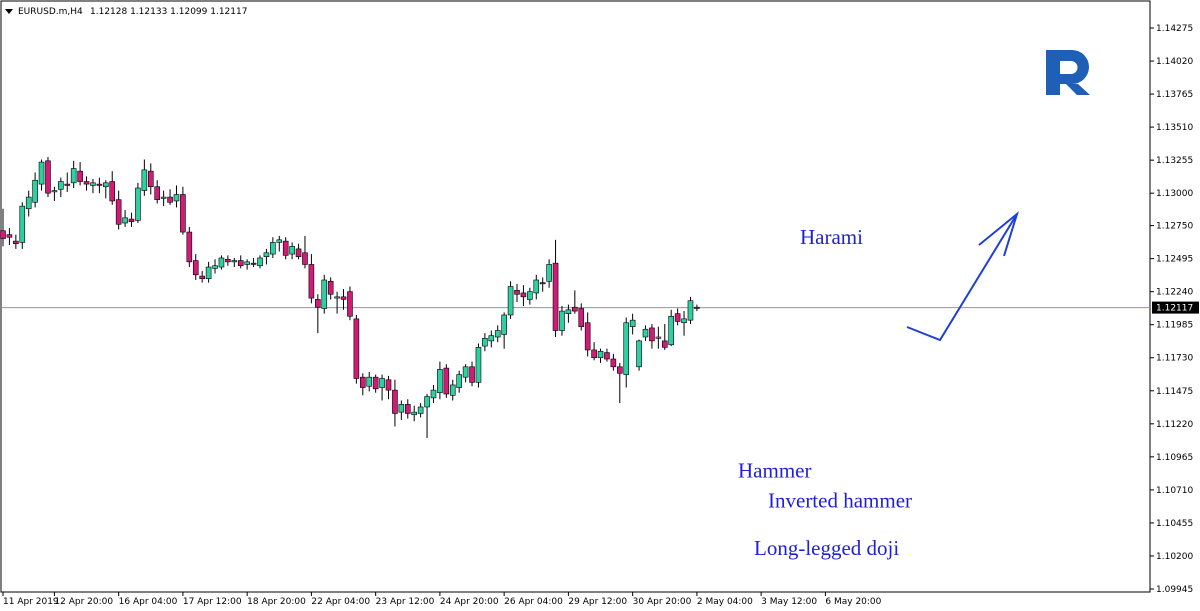  Describe the element at coordinates (1174, 557) in the screenshot. I see `y-tick-label: 1.10200` at that location.